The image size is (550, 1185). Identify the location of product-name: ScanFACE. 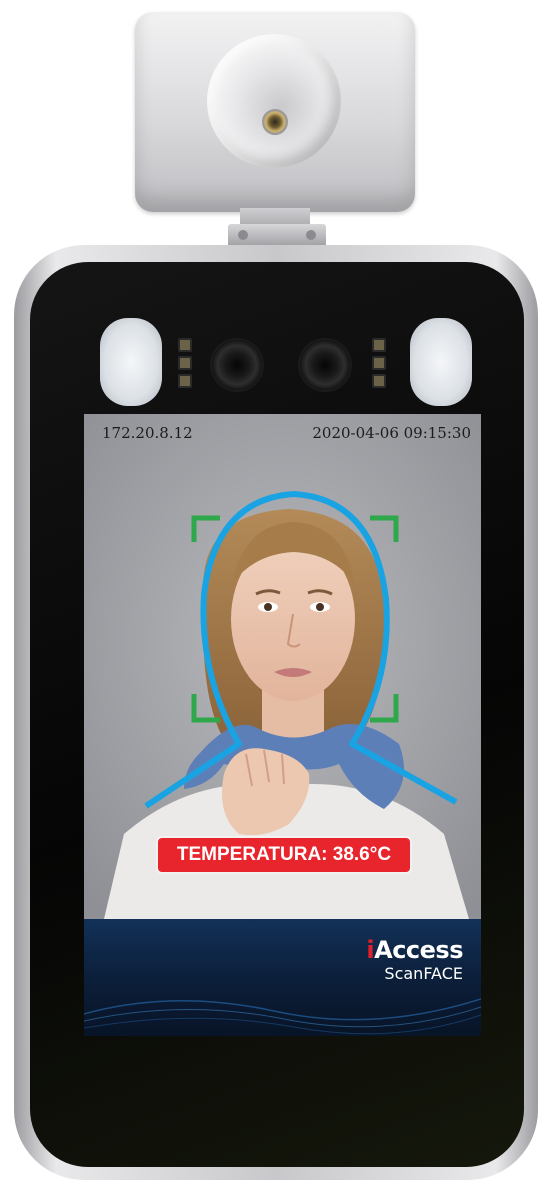
(423, 973).